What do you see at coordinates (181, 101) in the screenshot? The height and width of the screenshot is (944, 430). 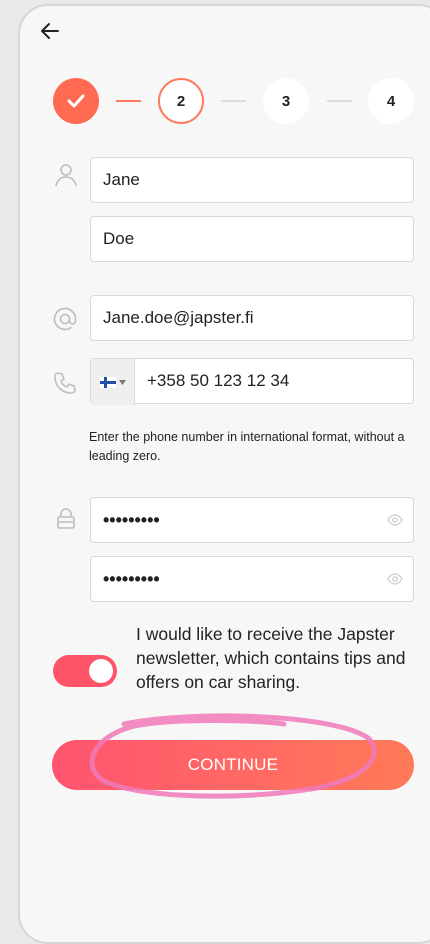 I see `step-2: 2` at bounding box center [181, 101].